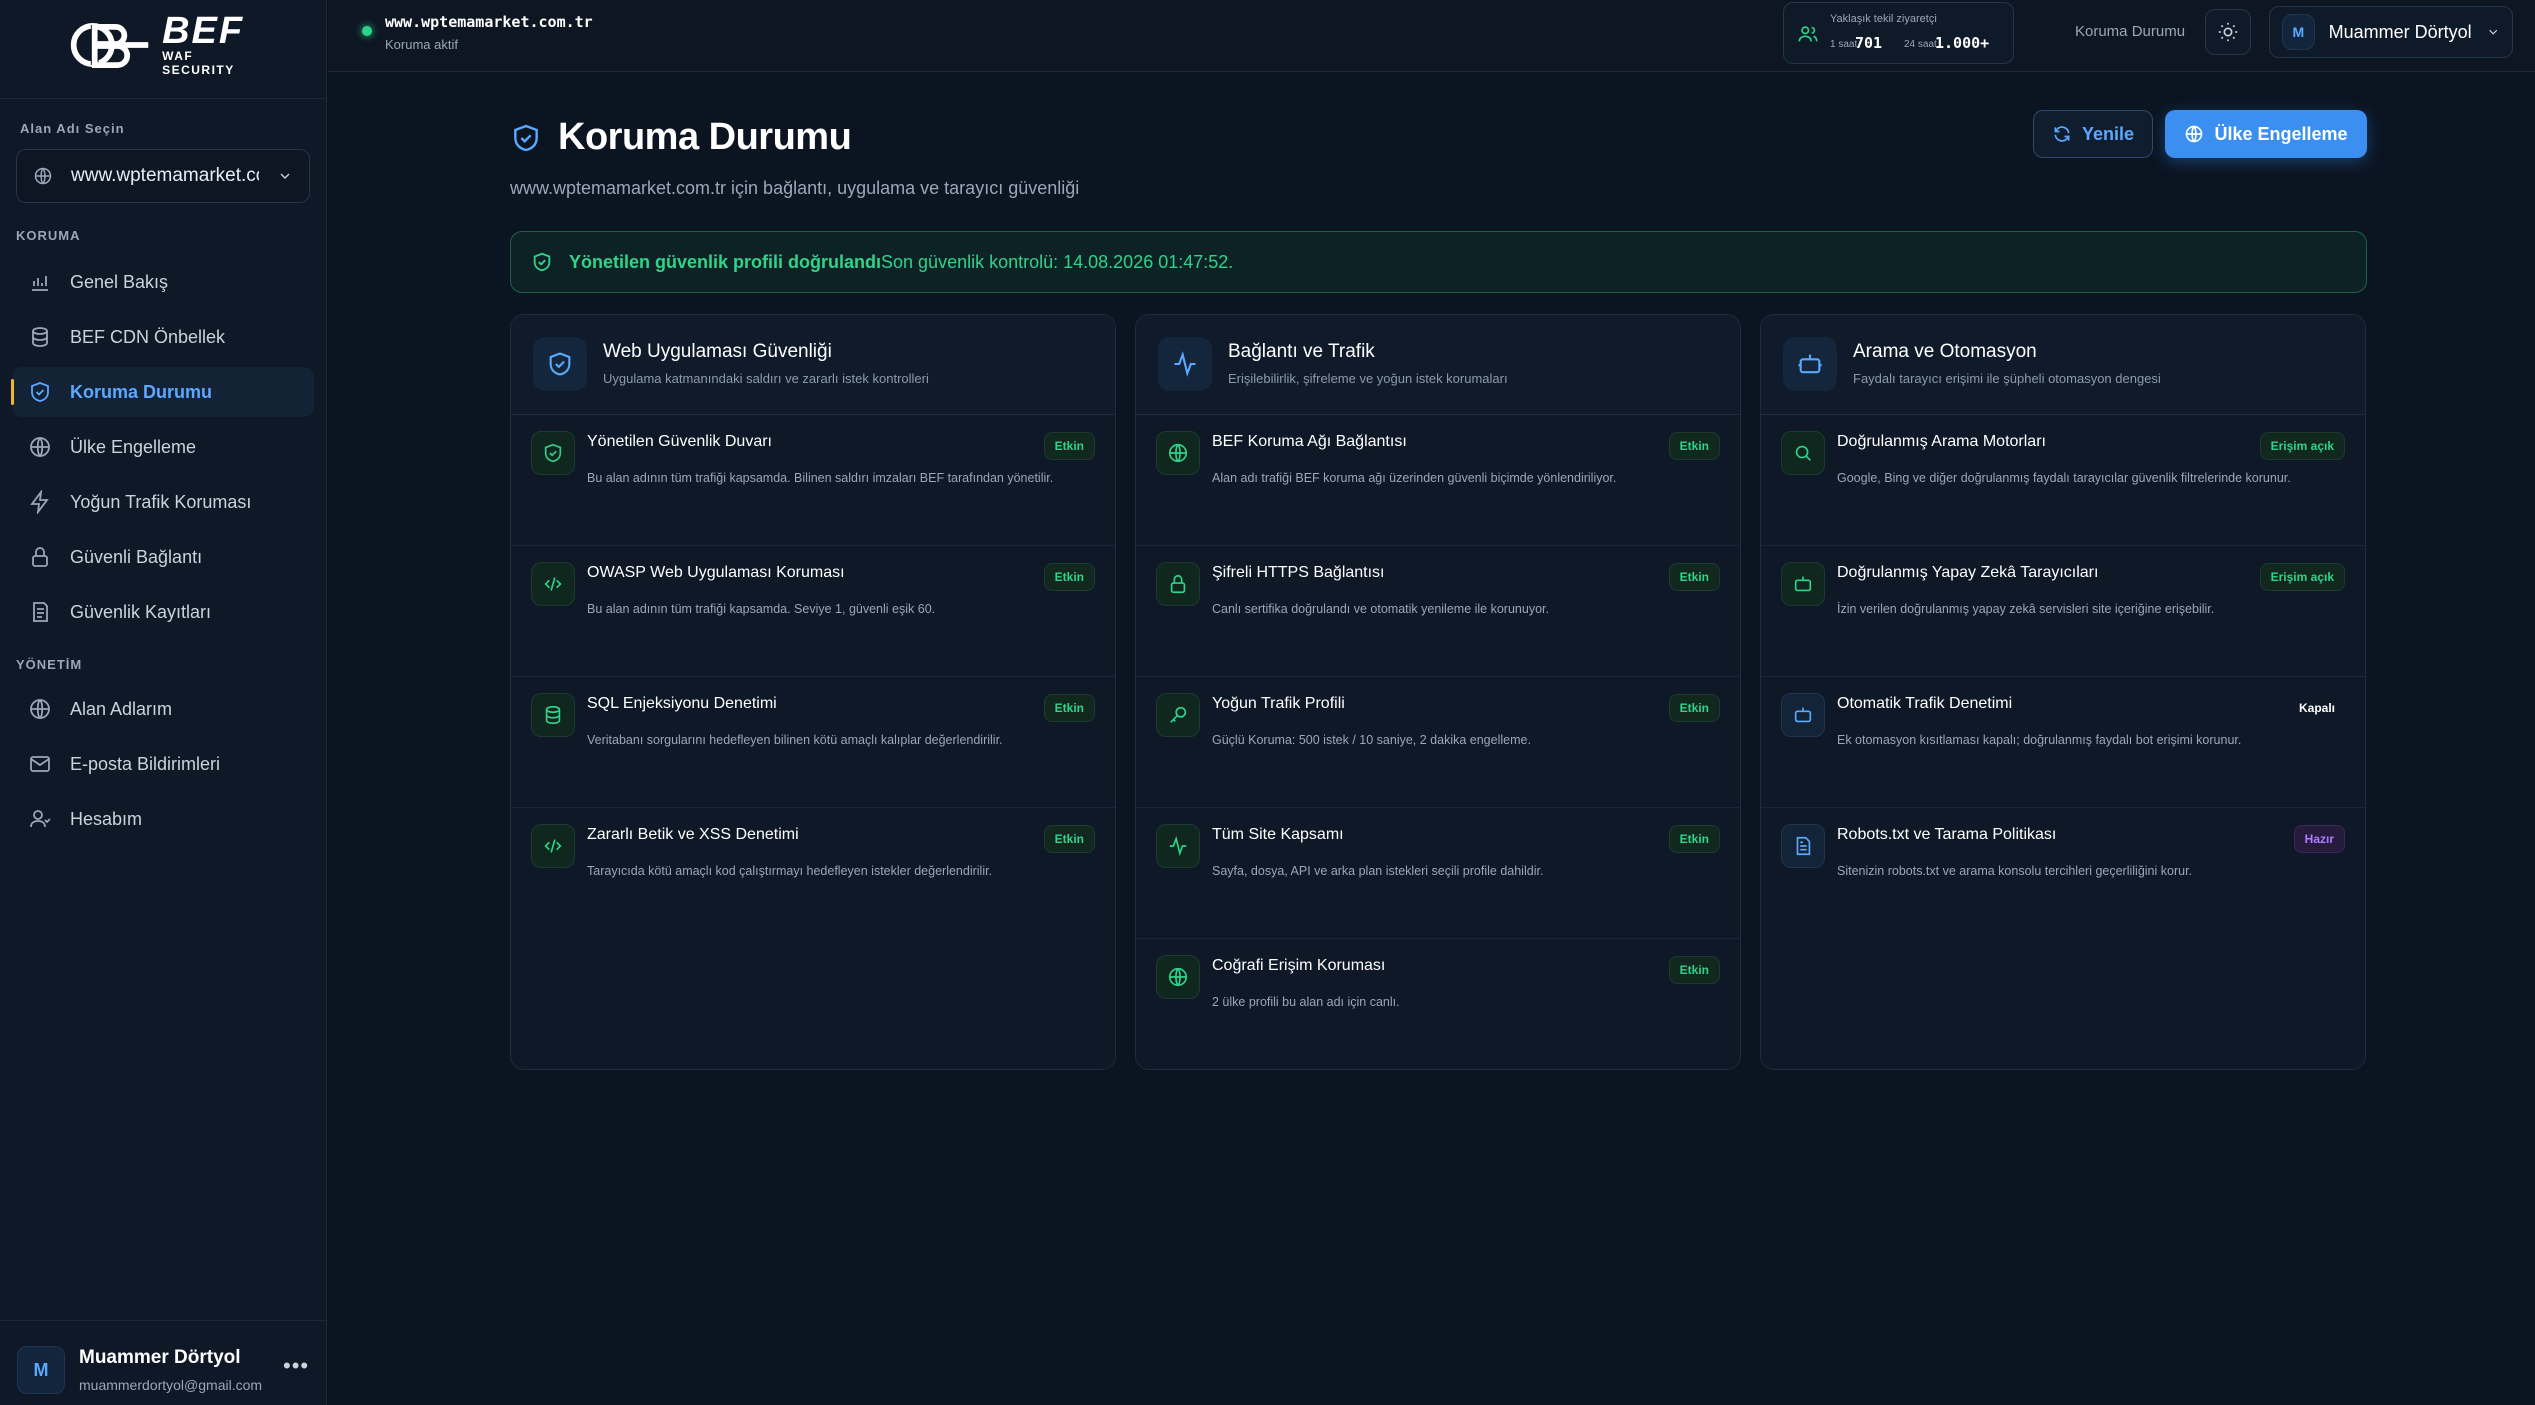 This screenshot has width=2535, height=1405. Describe the element at coordinates (49, 664) in the screenshot. I see `section-label-yonetim: YÖNETİM` at that location.